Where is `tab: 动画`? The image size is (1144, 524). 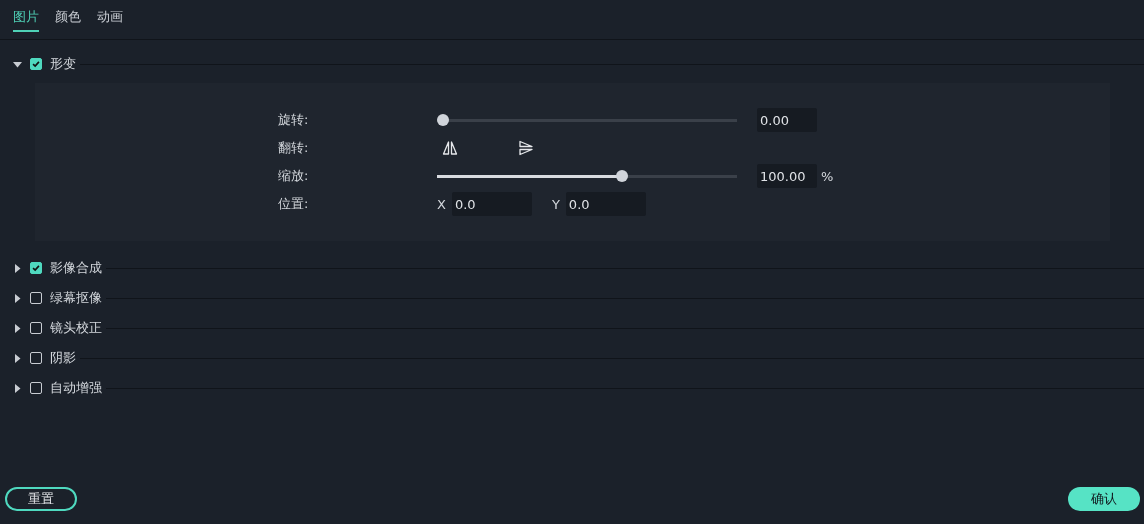
tab: 动画 is located at coordinates (110, 20).